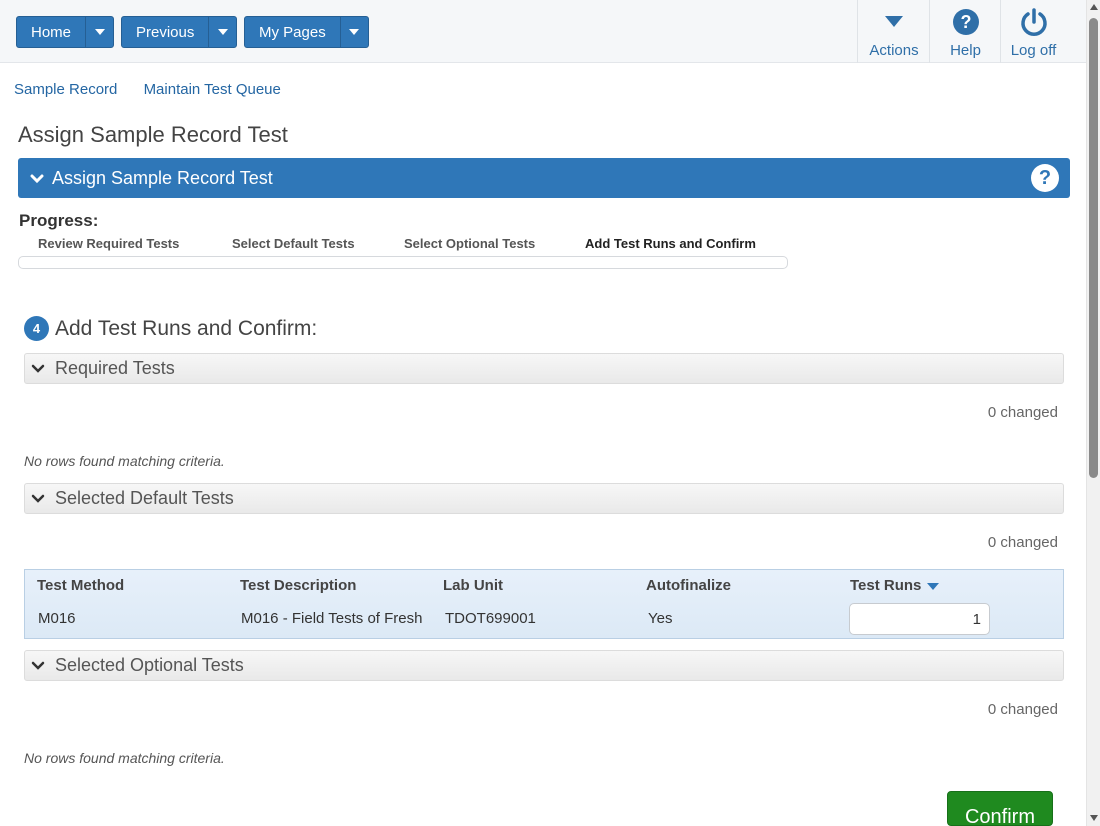 This screenshot has width=1100, height=826. Describe the element at coordinates (36, 328) in the screenshot. I see `step-number-badge: 4` at that location.